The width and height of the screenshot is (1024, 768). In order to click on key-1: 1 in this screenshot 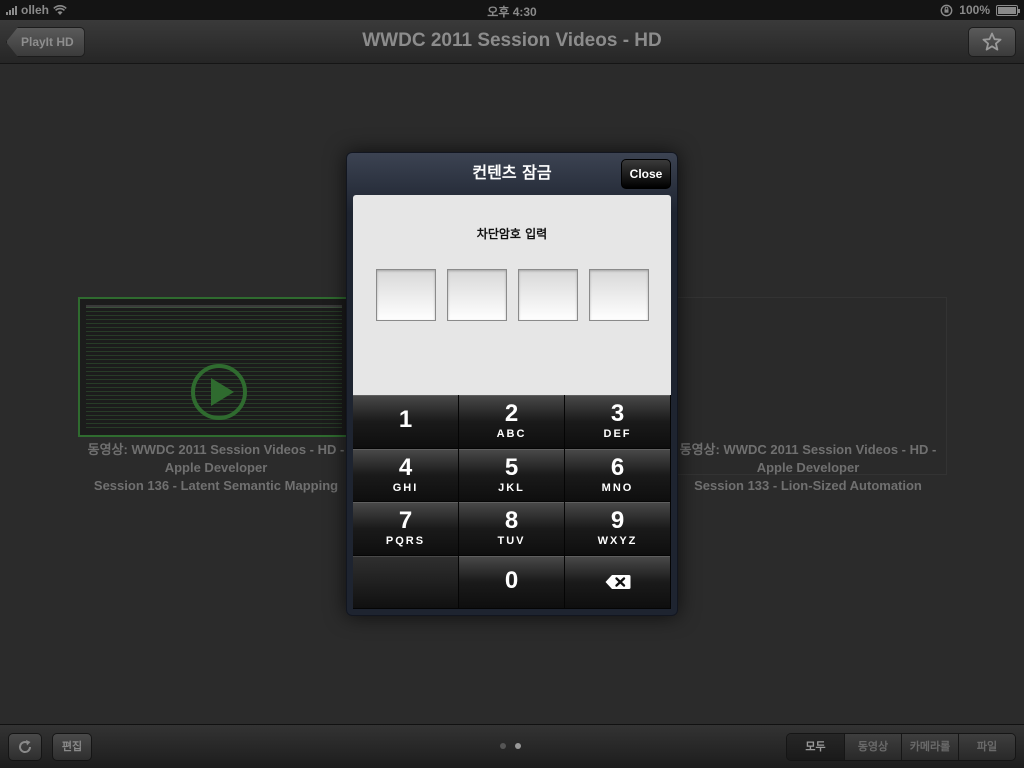, I will do `click(406, 422)`.